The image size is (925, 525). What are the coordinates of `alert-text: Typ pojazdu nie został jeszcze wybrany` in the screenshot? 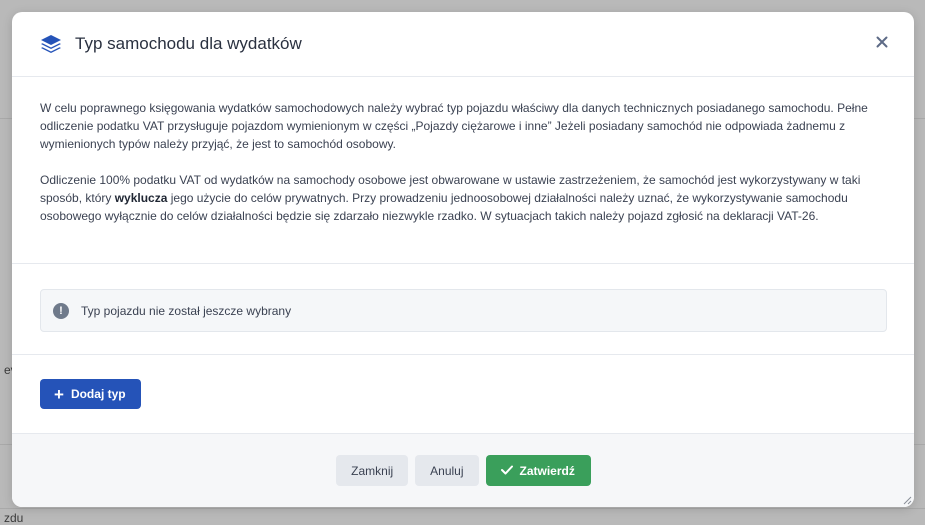 It's located at (186, 310).